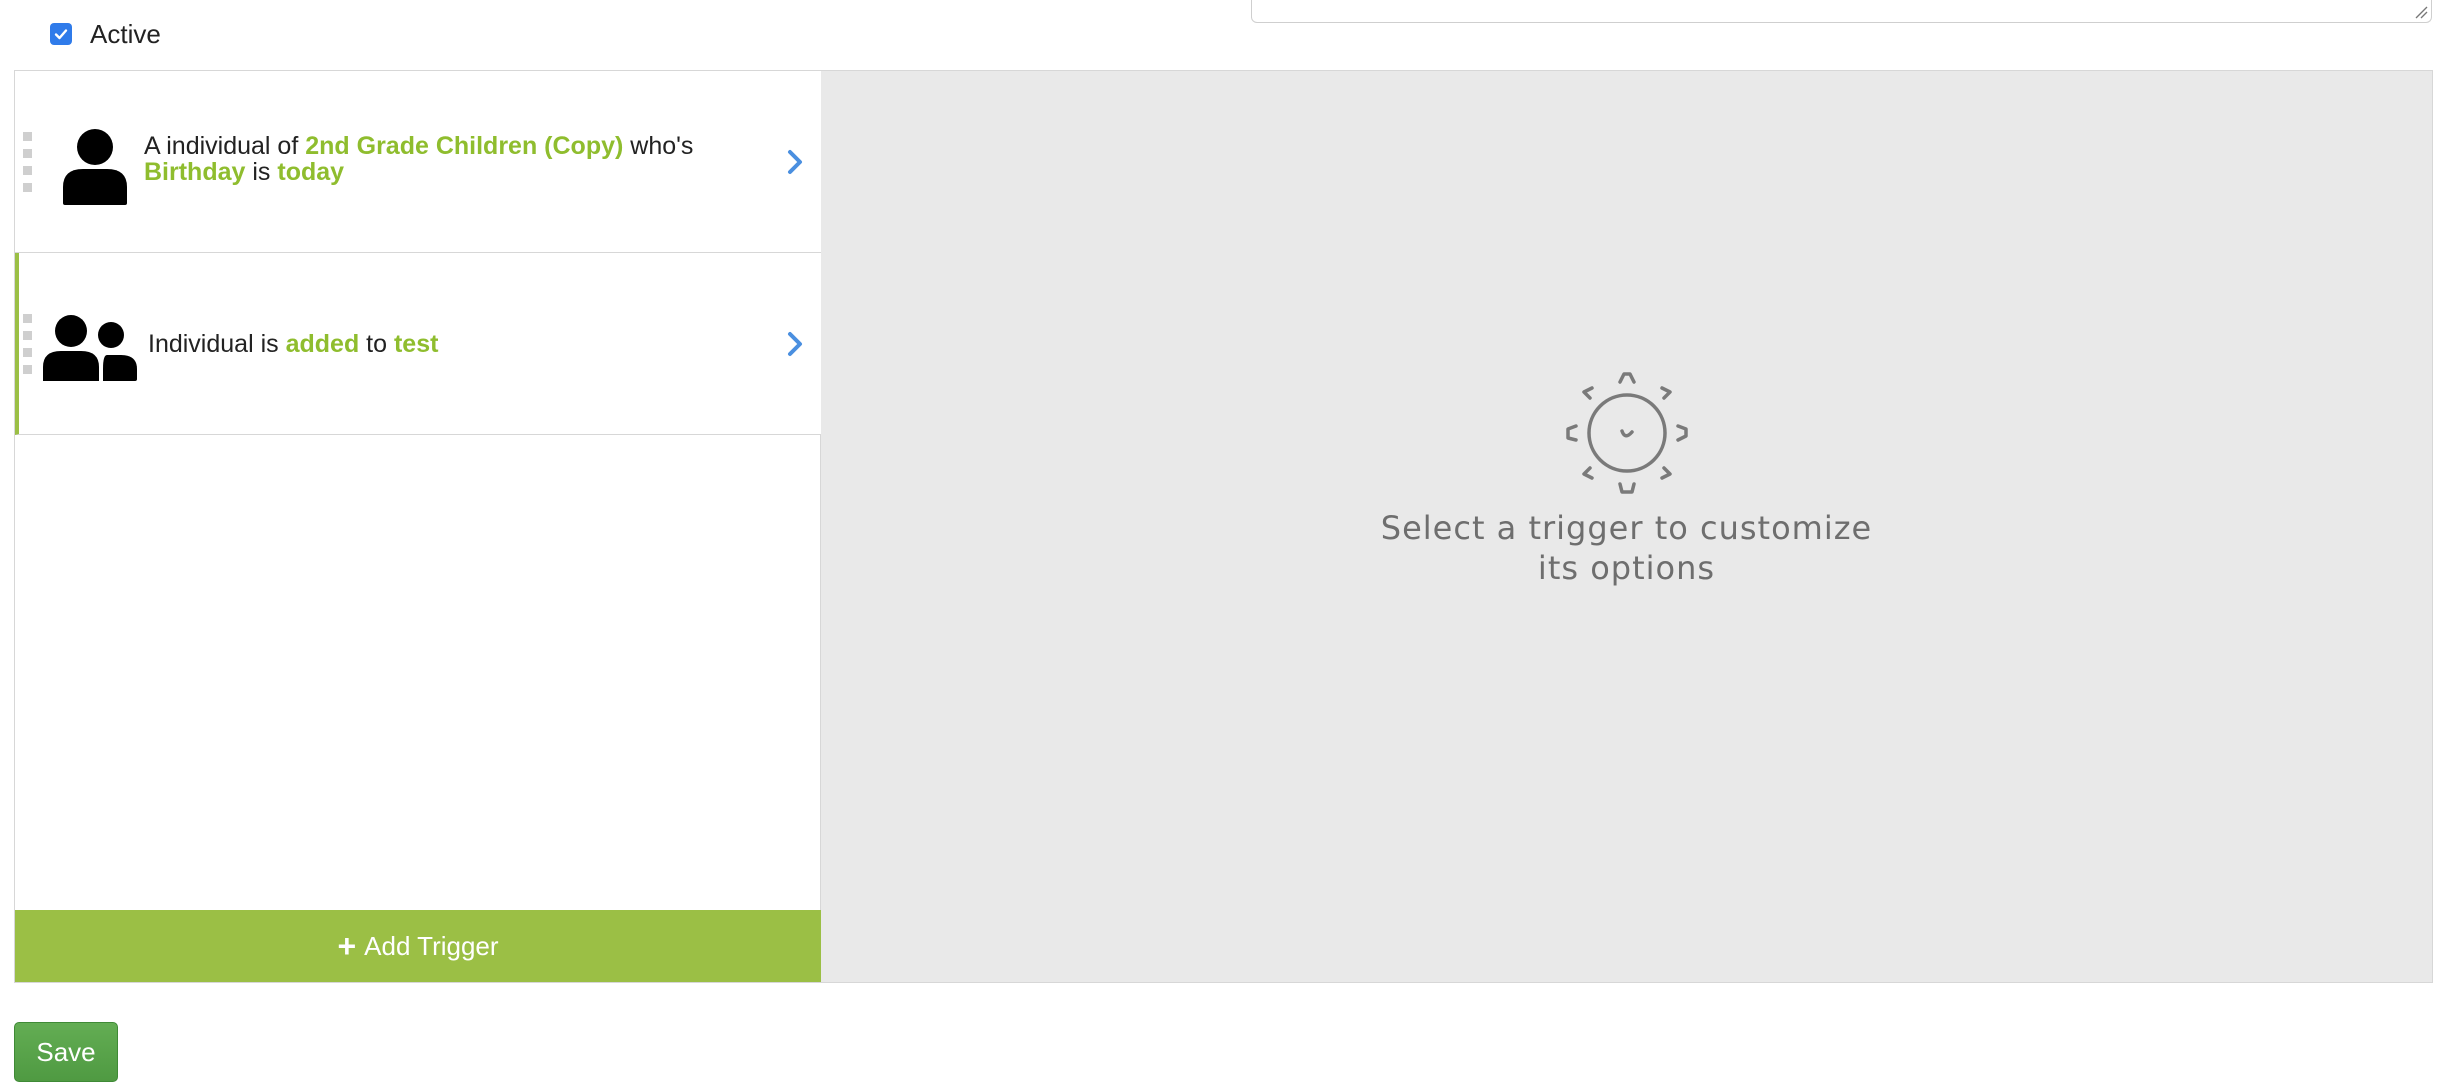 This screenshot has width=2446, height=1086. I want to click on empty-state-line1: Select a trigger to customize, so click(1626, 527).